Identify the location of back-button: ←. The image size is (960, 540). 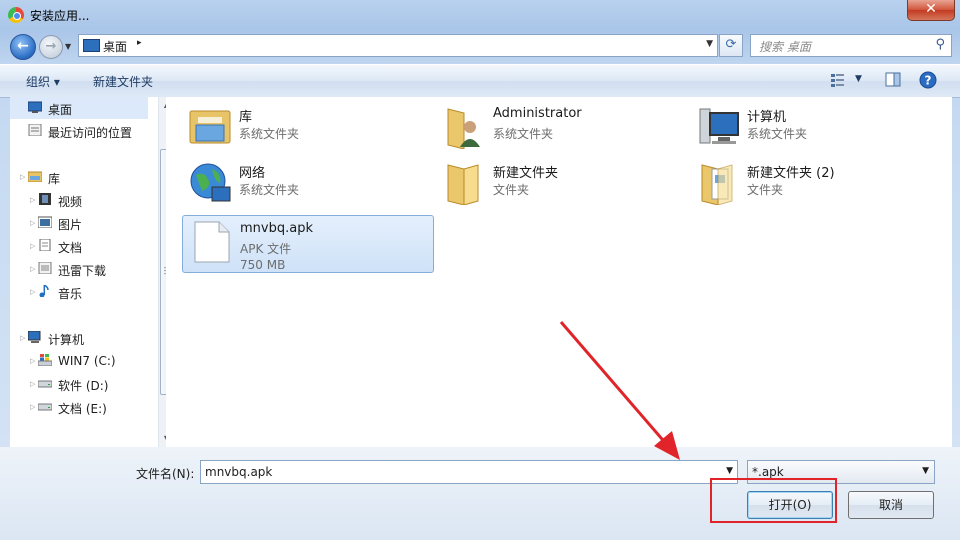
(23, 47).